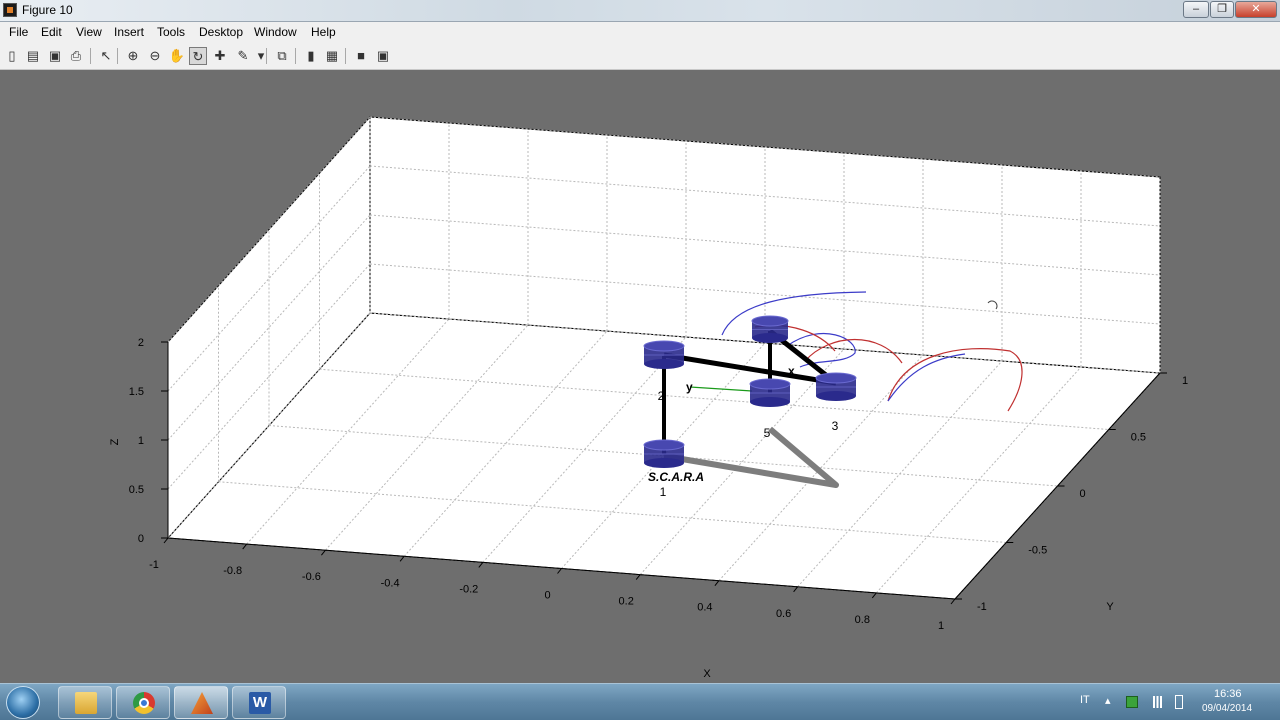  Describe the element at coordinates (141, 343) in the screenshot. I see `z-tick-label: 2` at that location.